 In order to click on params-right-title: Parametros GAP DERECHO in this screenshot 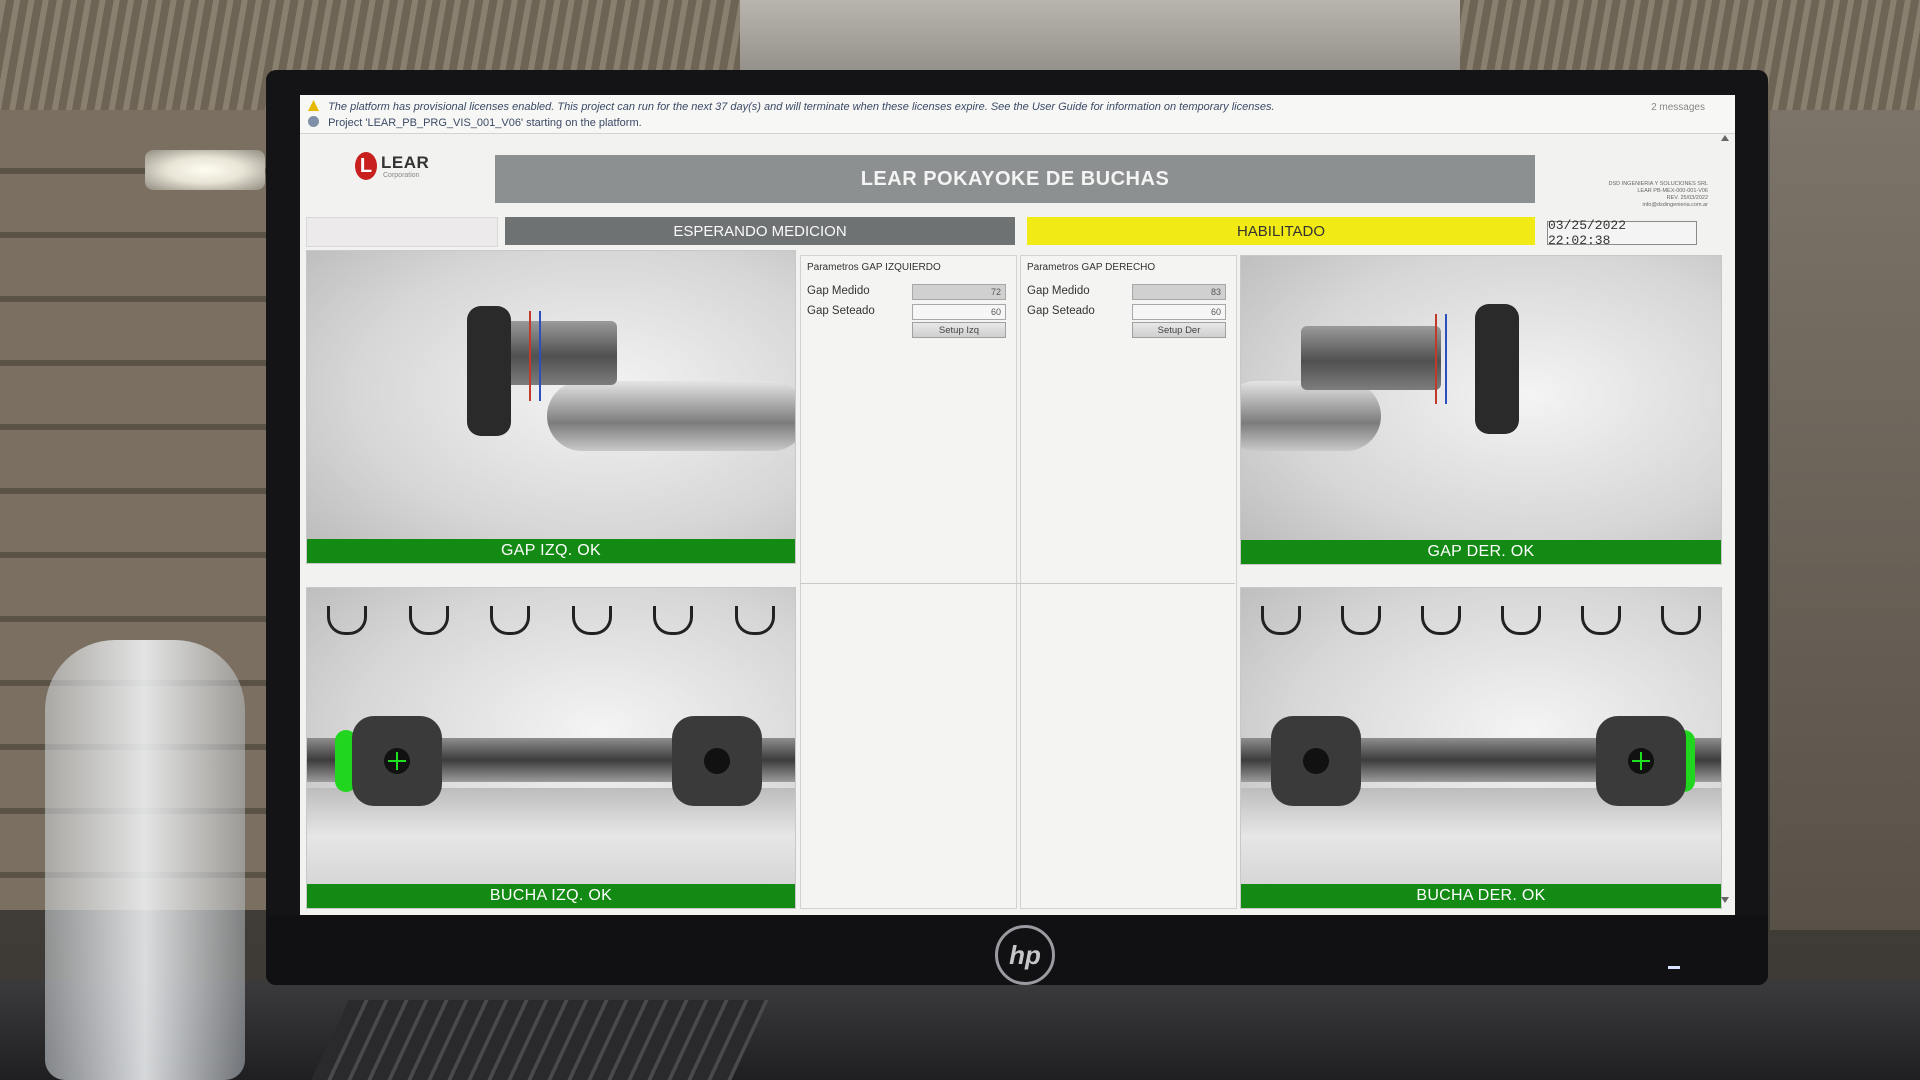, I will do `click(1091, 267)`.